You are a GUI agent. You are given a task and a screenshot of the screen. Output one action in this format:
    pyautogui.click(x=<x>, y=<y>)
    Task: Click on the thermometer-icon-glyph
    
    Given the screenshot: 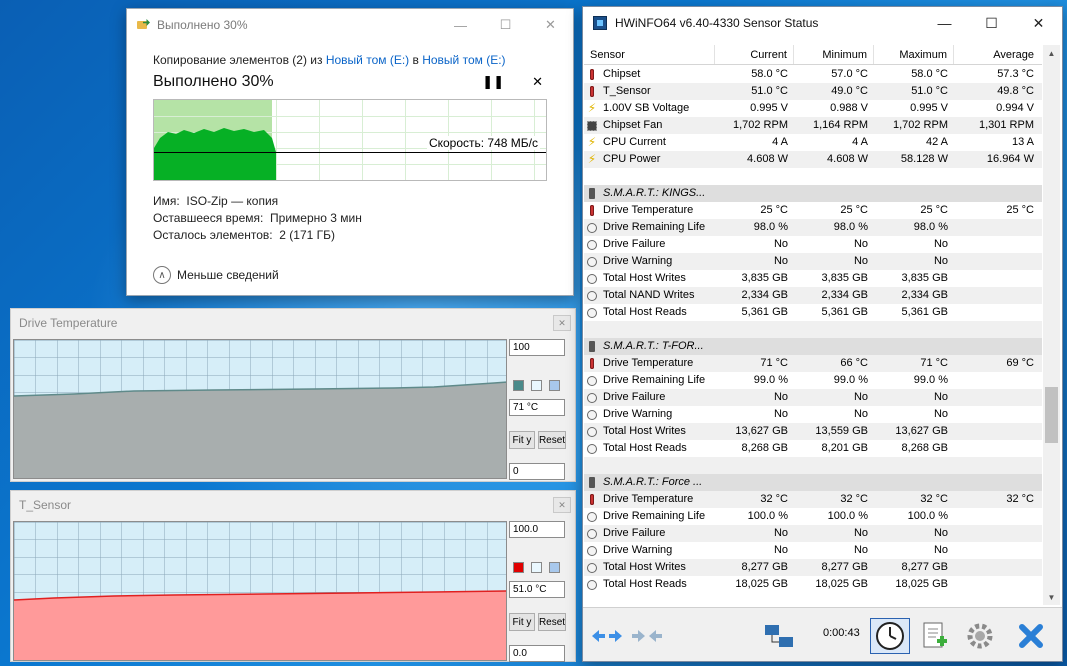 What is the action you would take?
    pyautogui.click(x=592, y=91)
    